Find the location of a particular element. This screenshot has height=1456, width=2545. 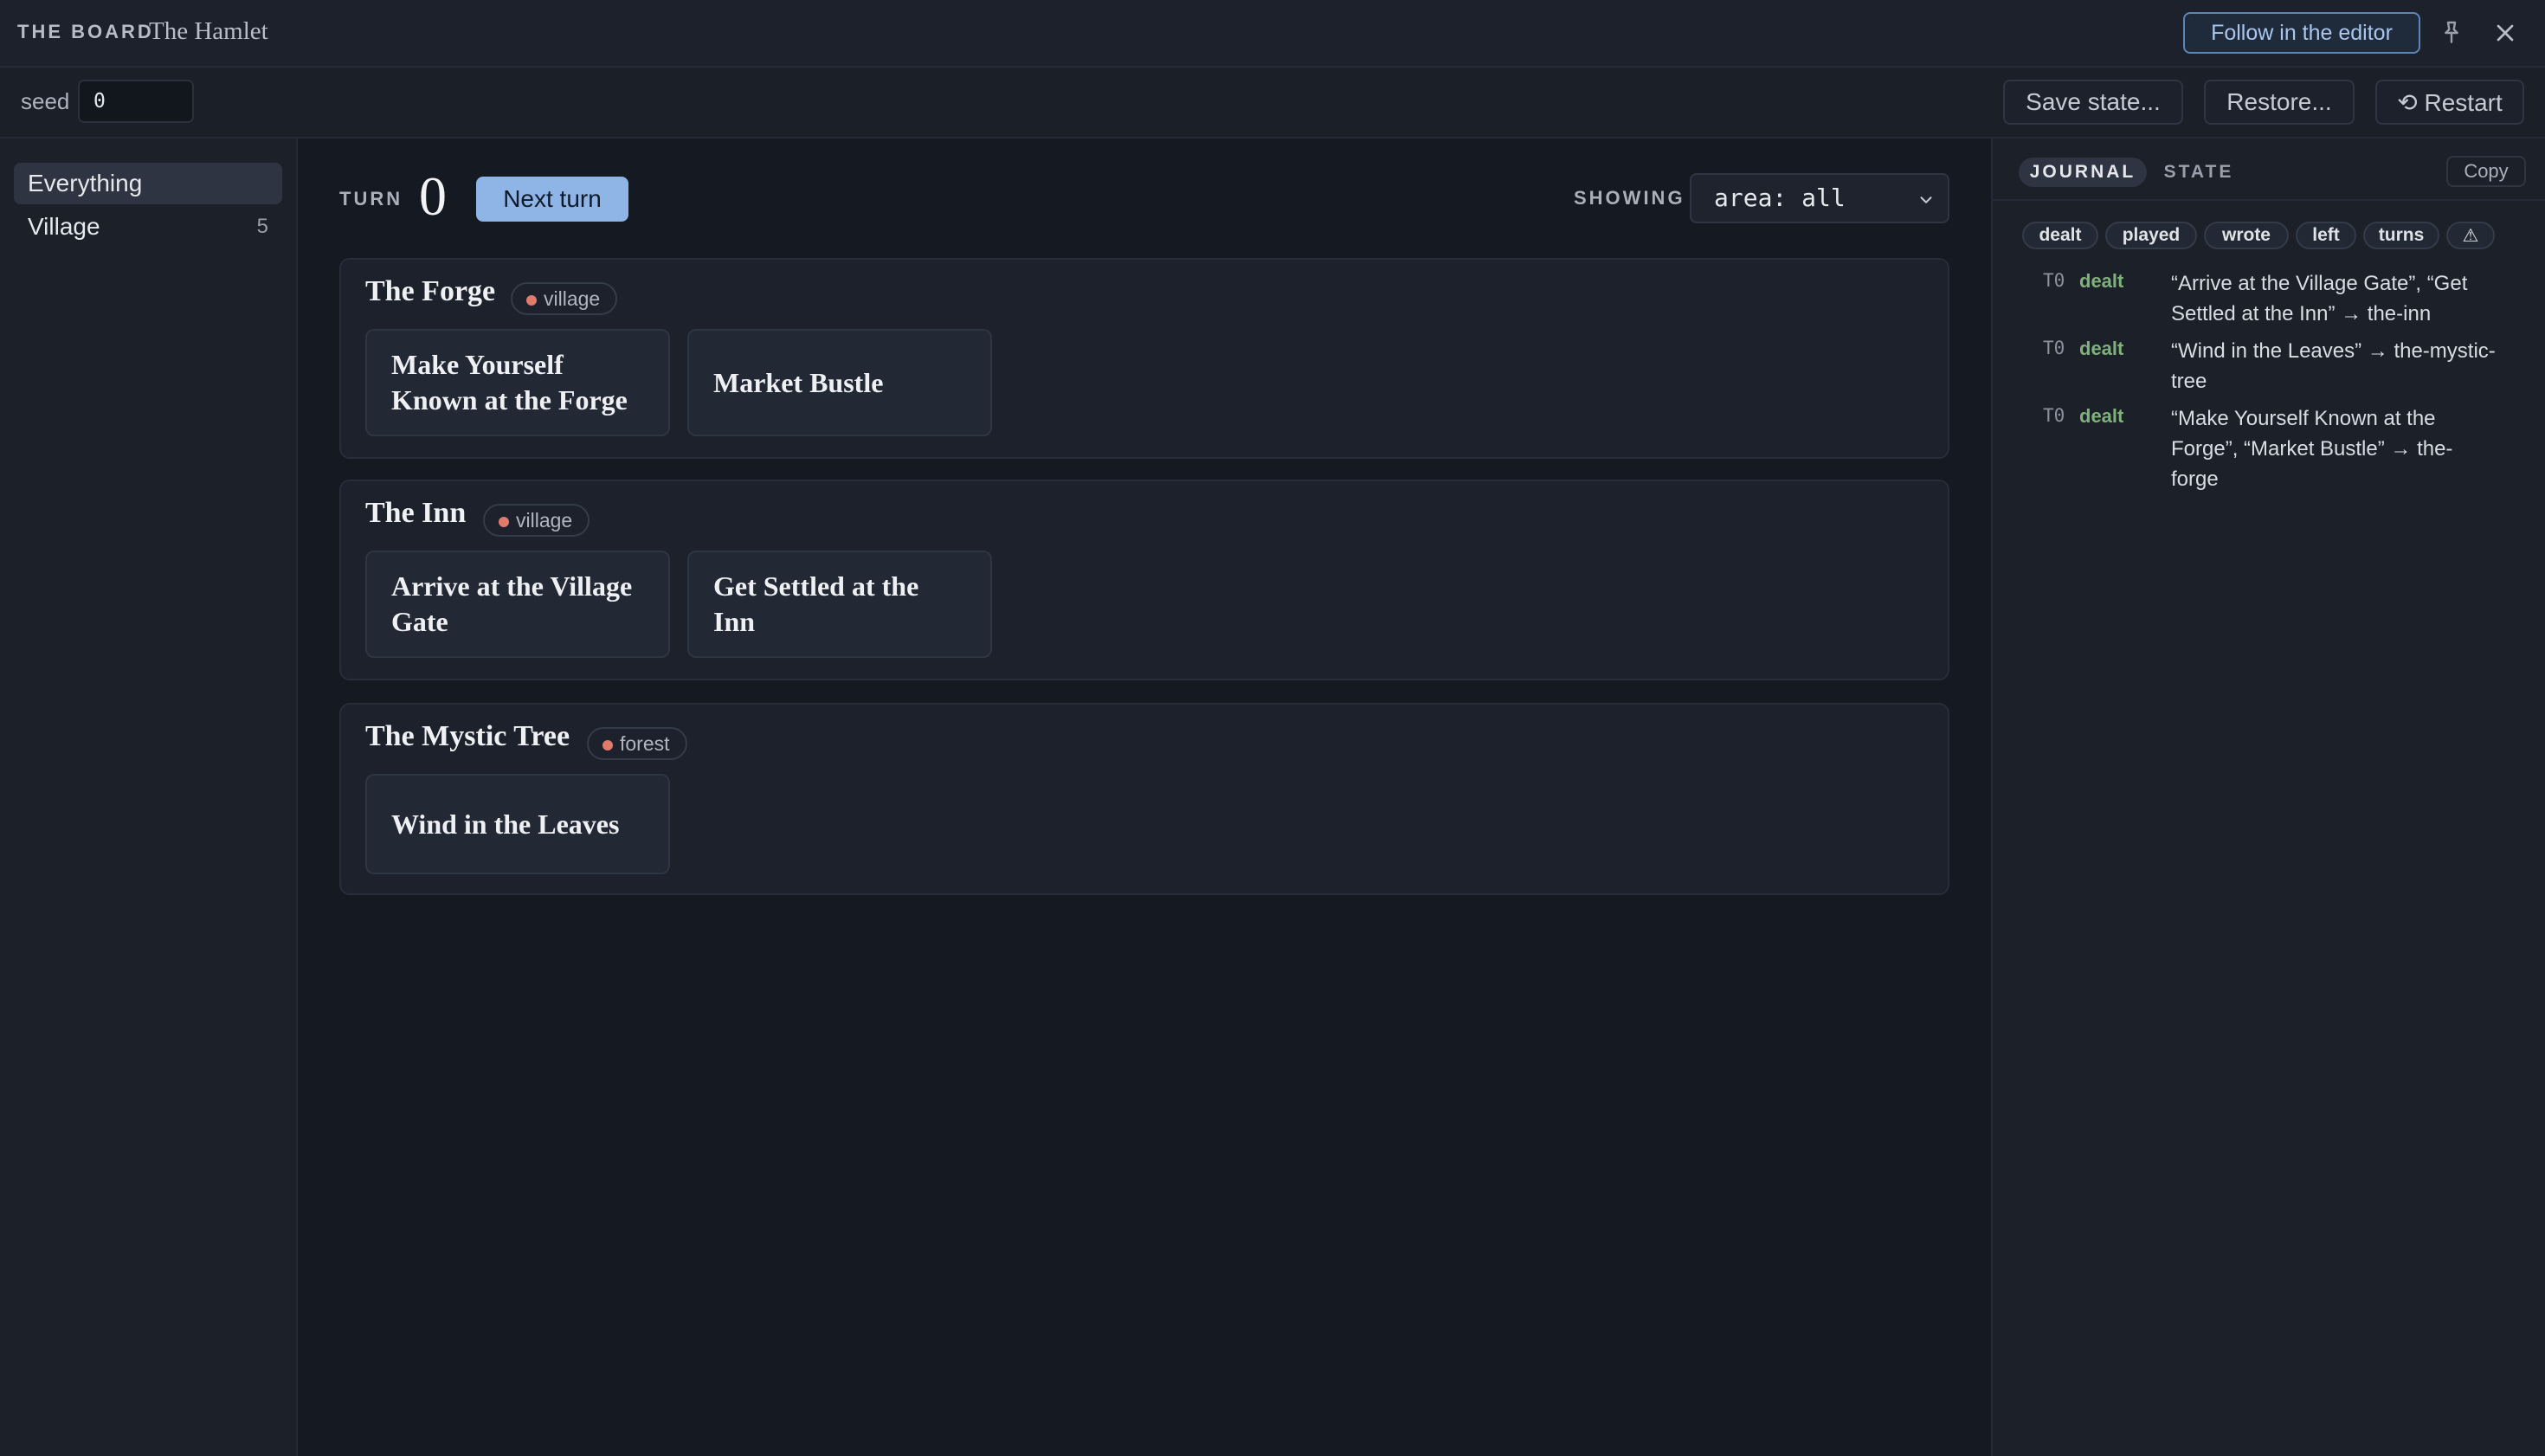

tab-state: STATE is located at coordinates (2198, 172).